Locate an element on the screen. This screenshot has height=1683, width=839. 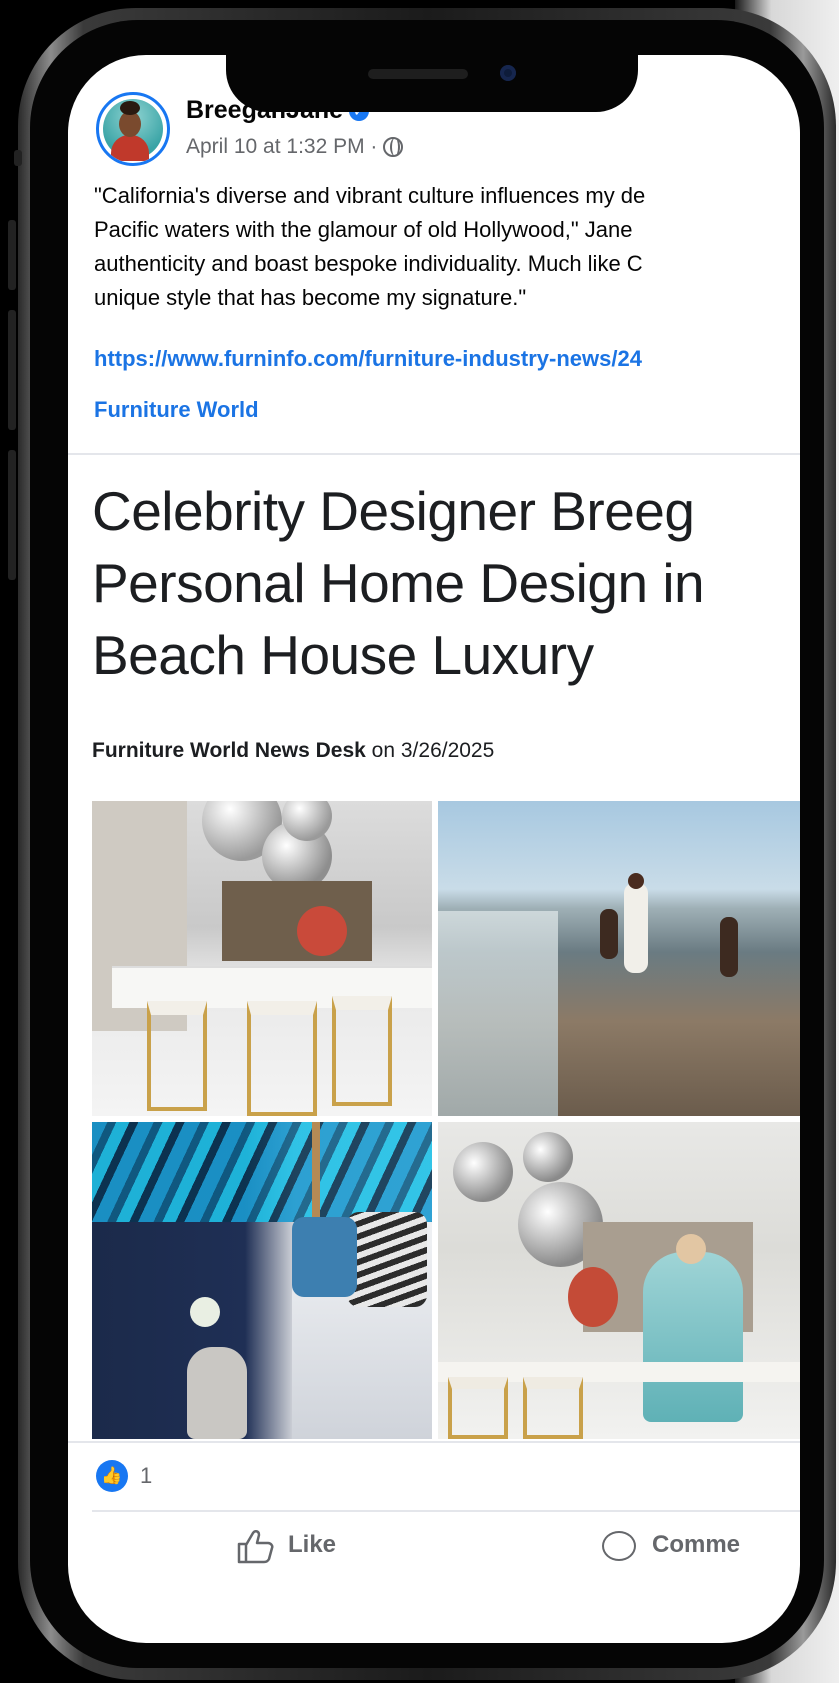
beach-photo is located at coordinates (619, 958).